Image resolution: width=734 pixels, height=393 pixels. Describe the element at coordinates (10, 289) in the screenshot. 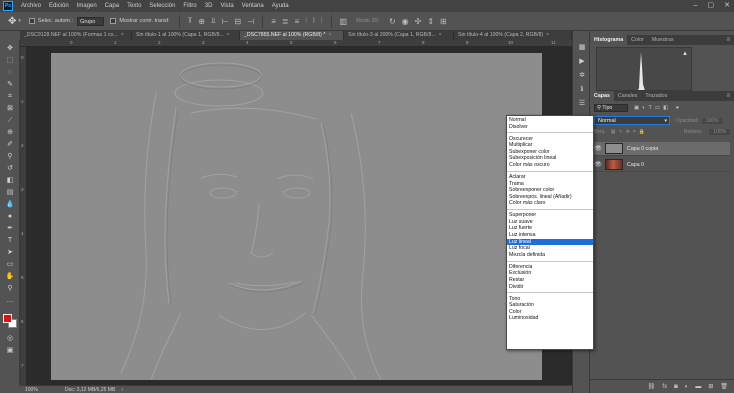

I see `zoom-tool-icon: ⚲` at that location.